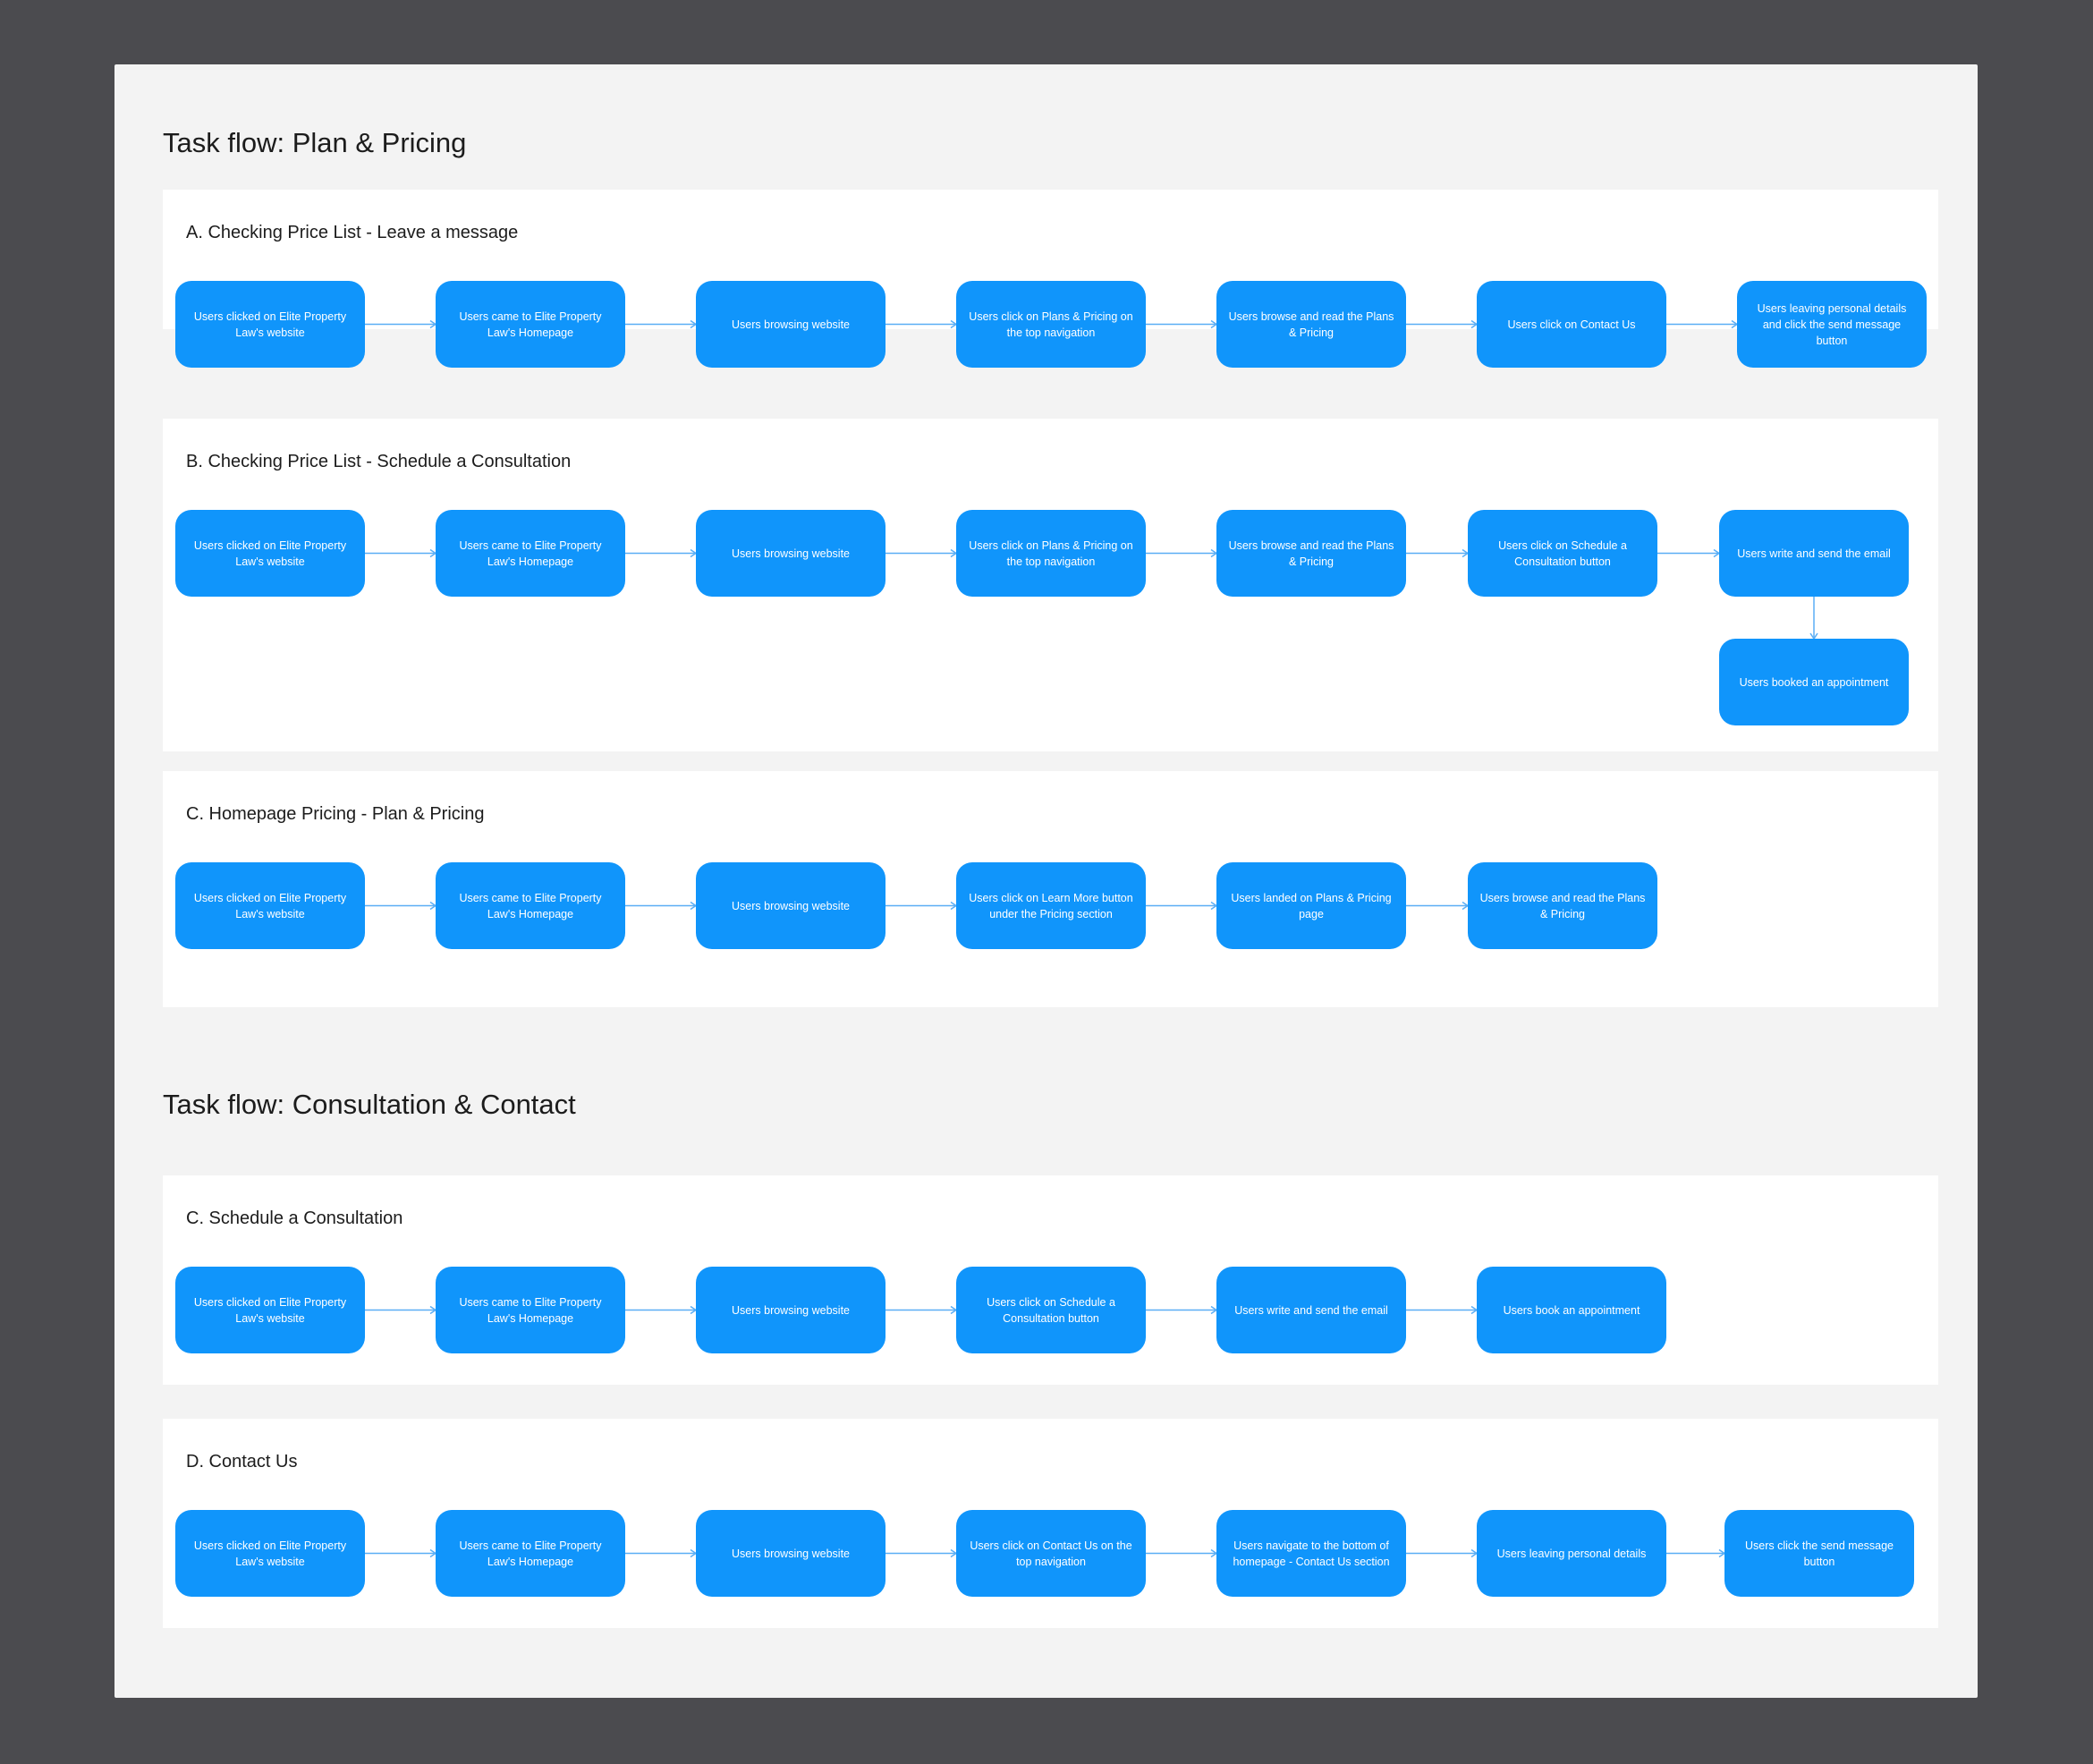 This screenshot has height=1764, width=2093. Describe the element at coordinates (294, 1218) in the screenshot. I see `flow-title: C. Schedule a Consultation` at that location.